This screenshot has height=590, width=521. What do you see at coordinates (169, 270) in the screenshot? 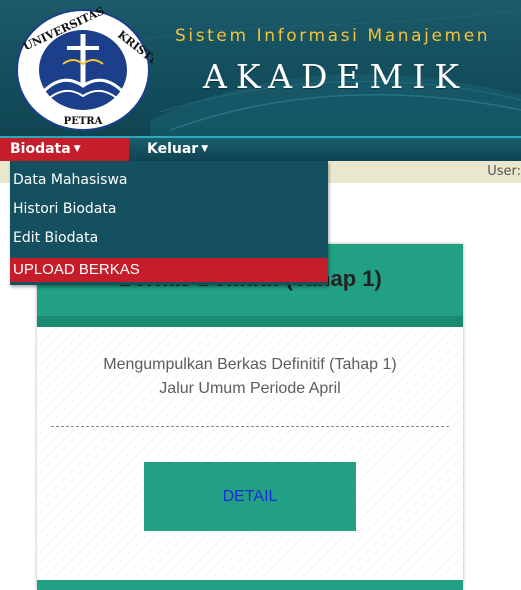
I see `menu-item-upload-berkas: UPLOAD BERKAS` at bounding box center [169, 270].